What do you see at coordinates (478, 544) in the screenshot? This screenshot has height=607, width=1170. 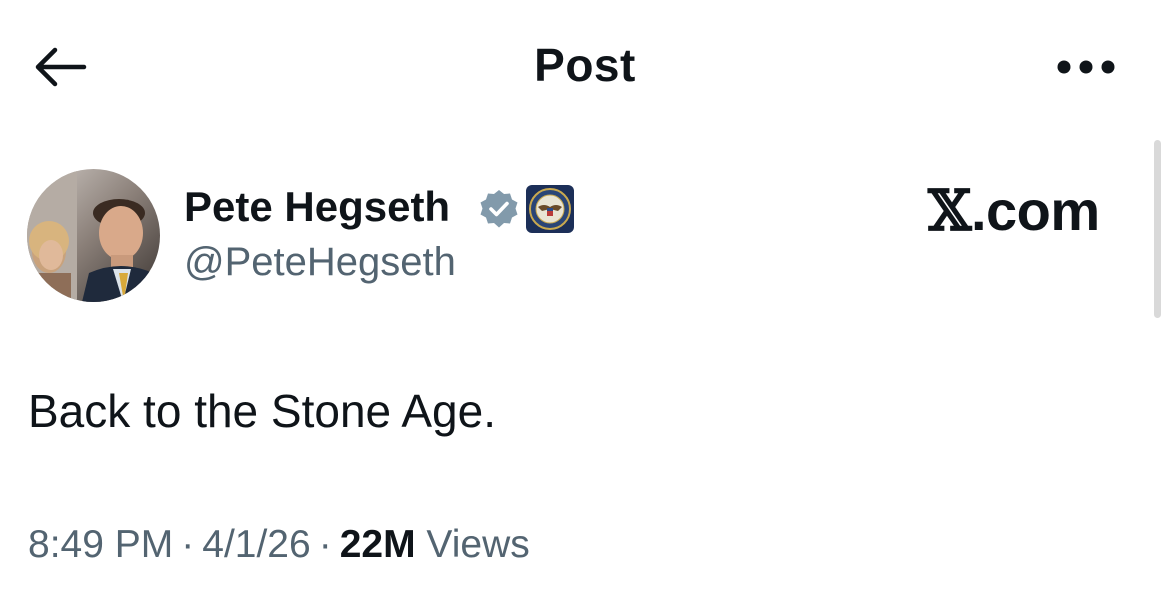 I see `views-label: Views` at bounding box center [478, 544].